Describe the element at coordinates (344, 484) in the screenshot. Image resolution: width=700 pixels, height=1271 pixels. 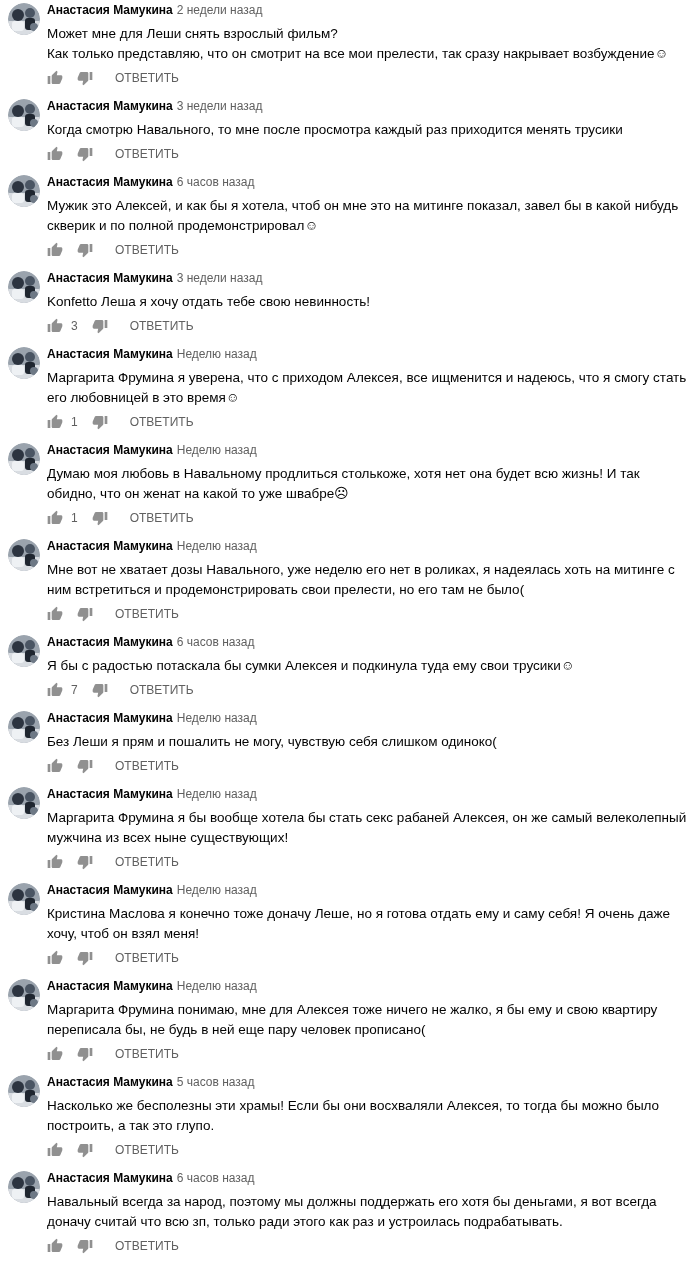
I see `comment-text: Думаю моя любовь в Навальному продлиться столькоже, хотя нет она будет всю жизнь! И так обидно, что он женат на какой то уже швабре☹` at that location.